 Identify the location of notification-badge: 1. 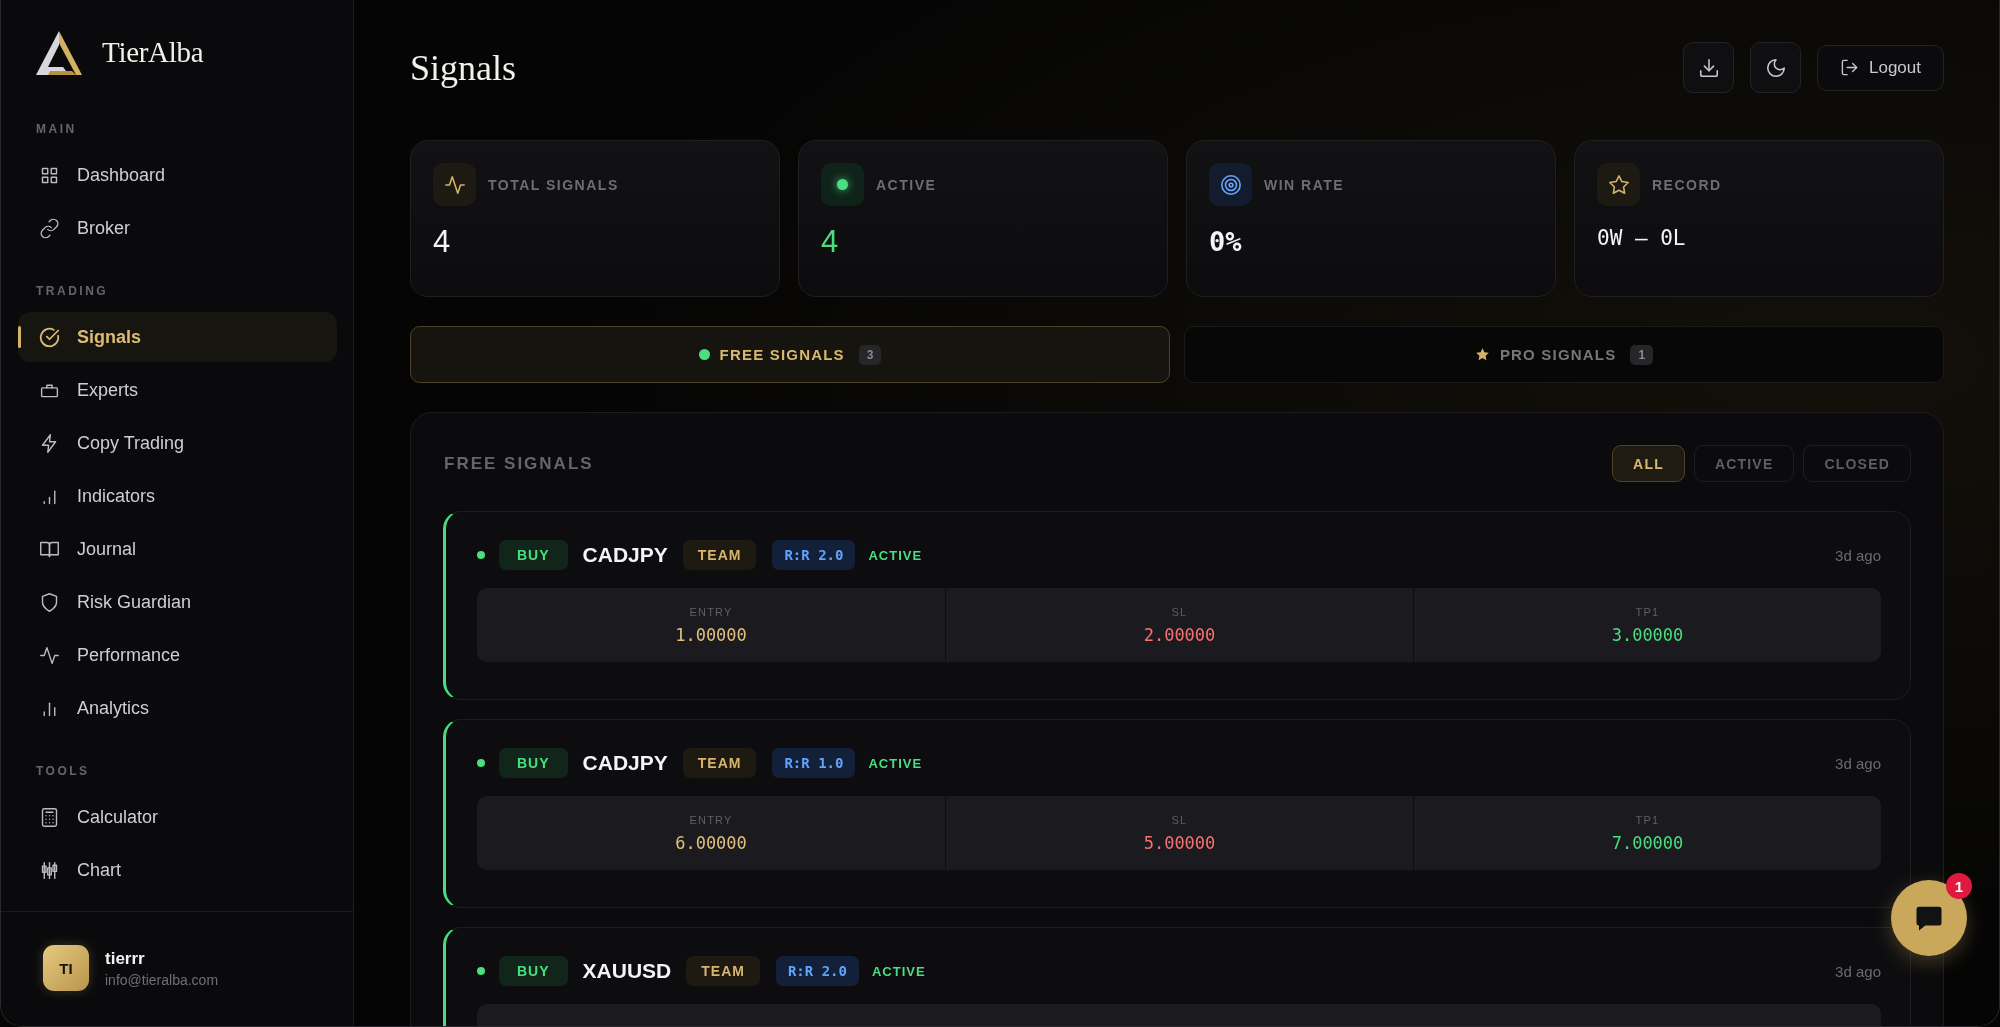
(1959, 886).